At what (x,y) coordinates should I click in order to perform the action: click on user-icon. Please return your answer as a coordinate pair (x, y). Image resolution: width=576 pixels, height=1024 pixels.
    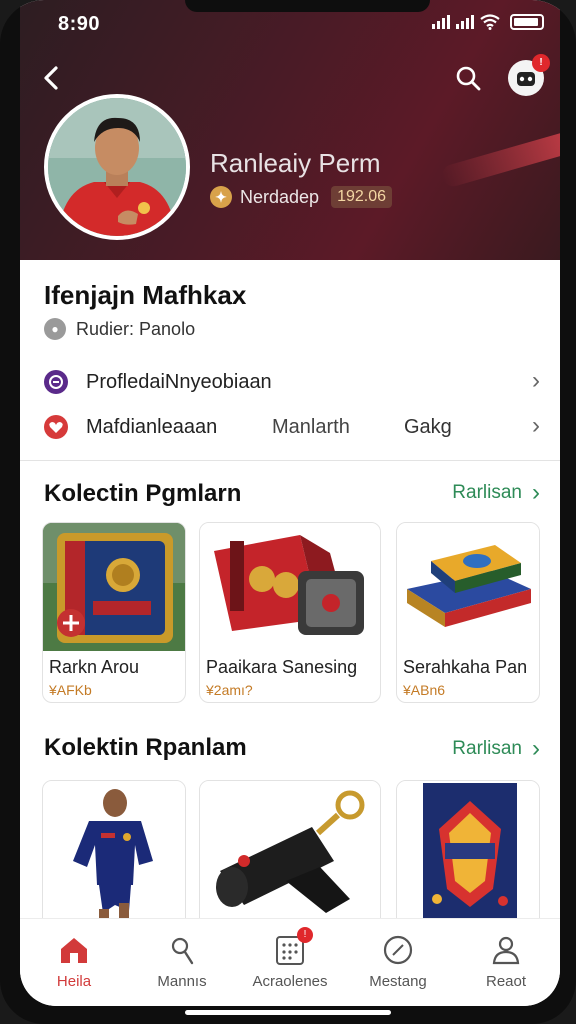
    Looking at the image, I should click on (506, 950).